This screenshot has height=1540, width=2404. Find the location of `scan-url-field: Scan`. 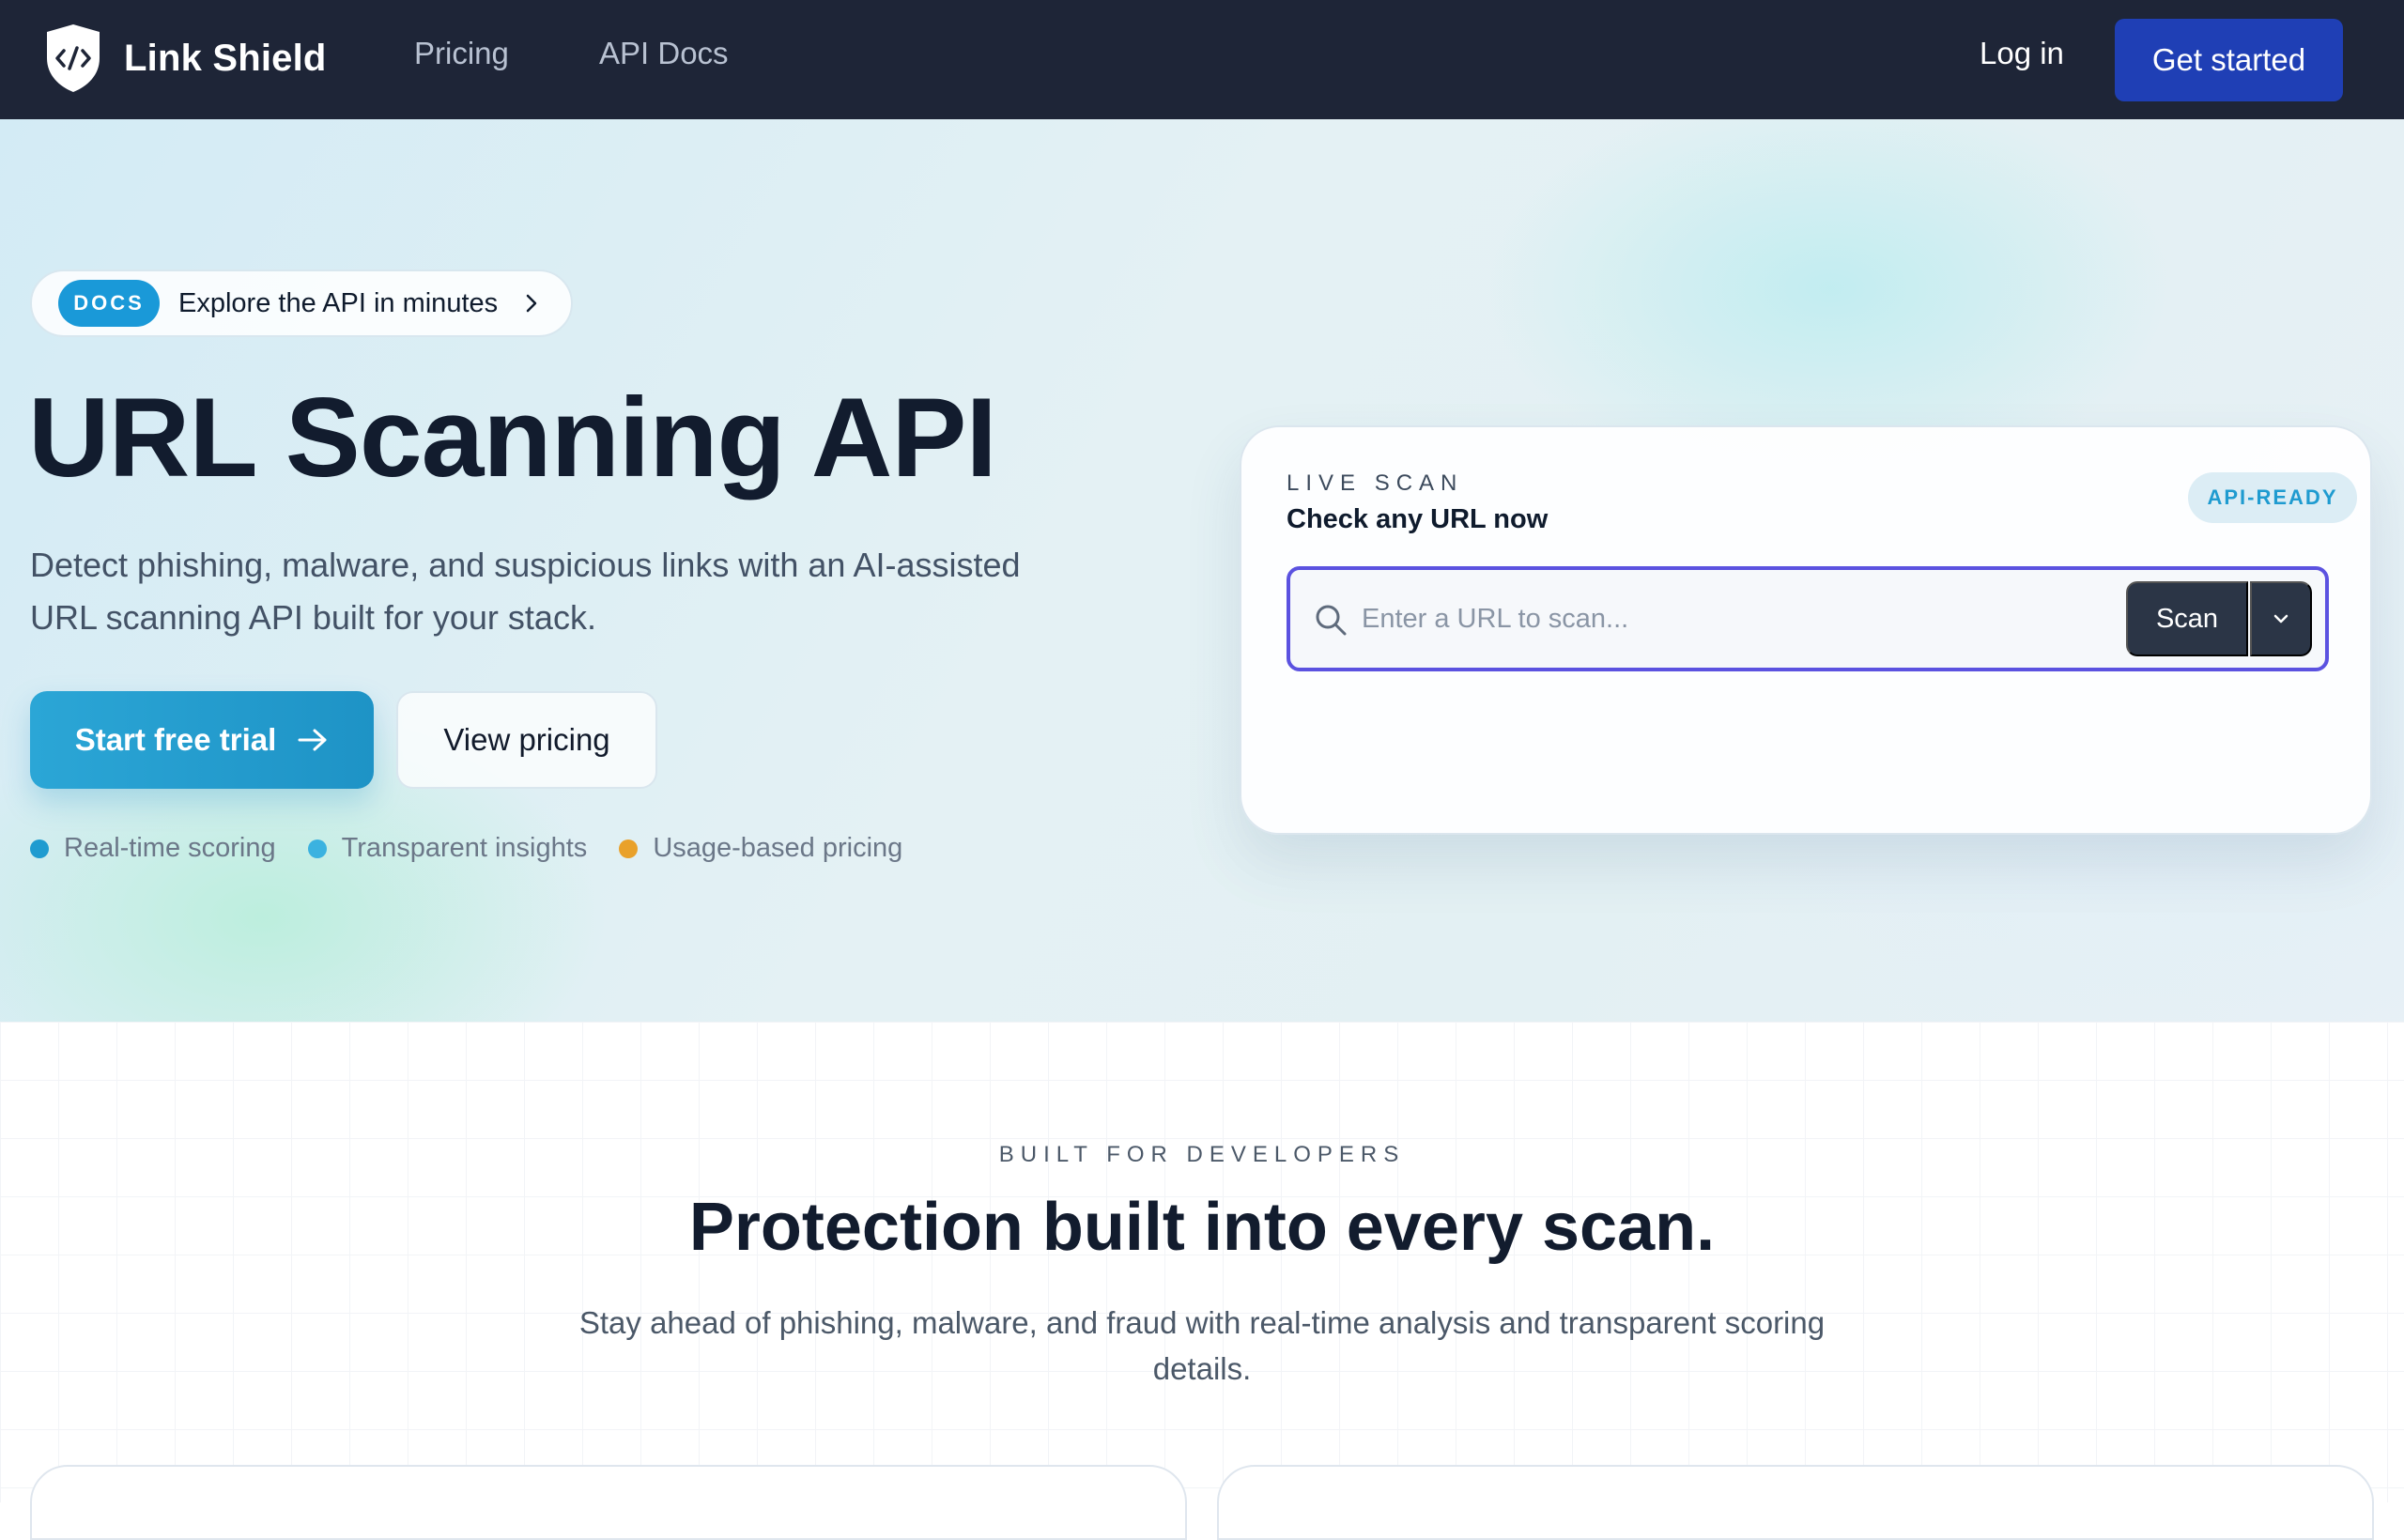

scan-url-field: Scan is located at coordinates (1808, 618).